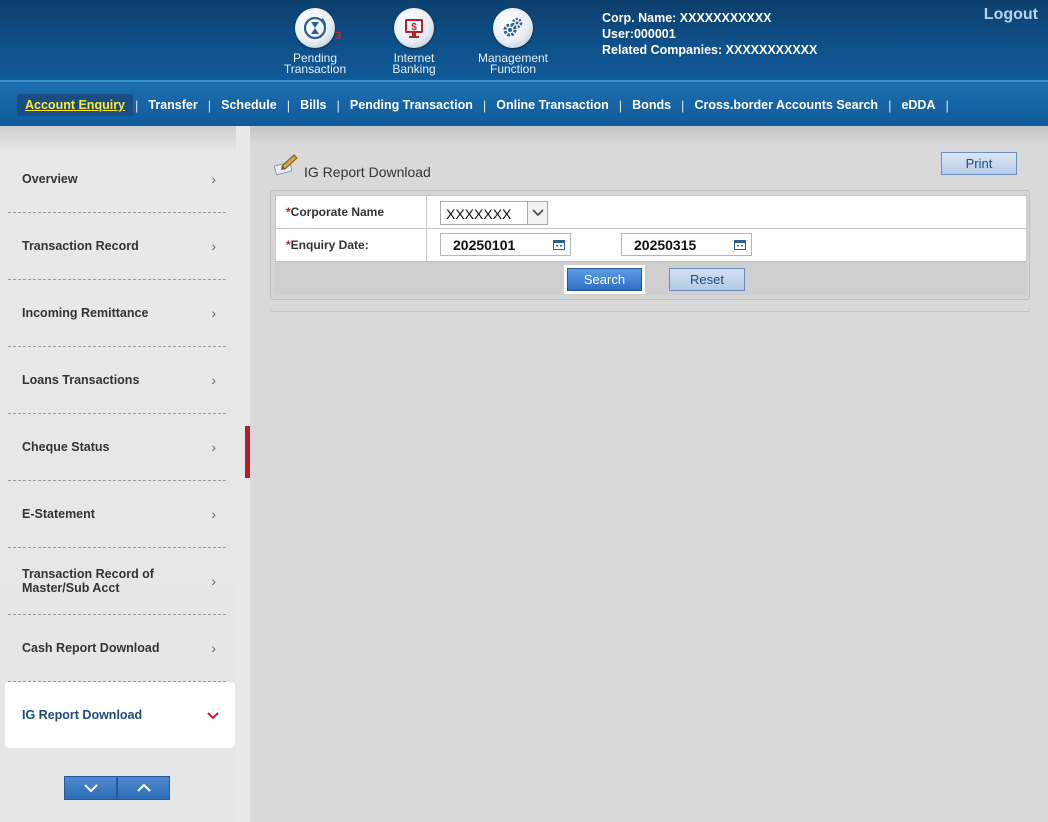  Describe the element at coordinates (285, 166) in the screenshot. I see `edit-pencil-icon` at that location.